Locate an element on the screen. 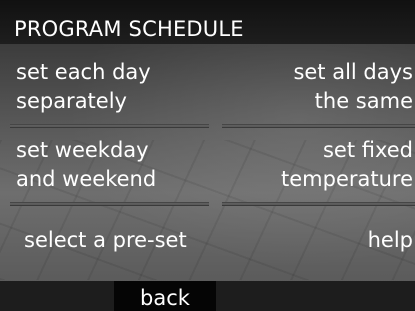  select-preset-label: select a pre-set is located at coordinates (105, 240).